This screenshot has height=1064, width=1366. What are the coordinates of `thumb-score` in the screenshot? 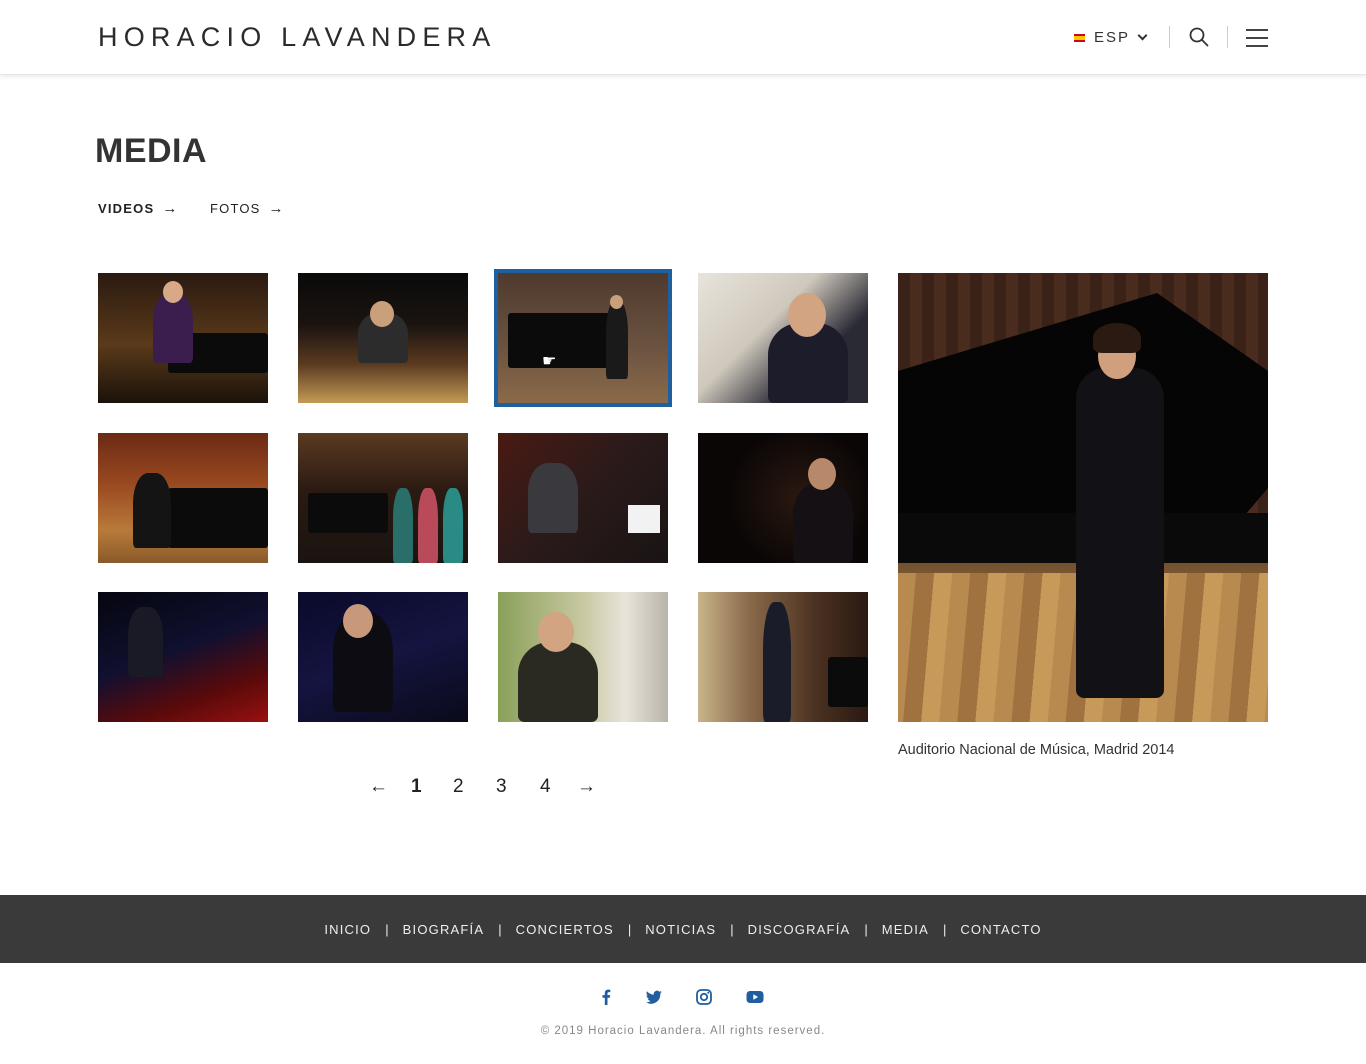 It's located at (644, 519).